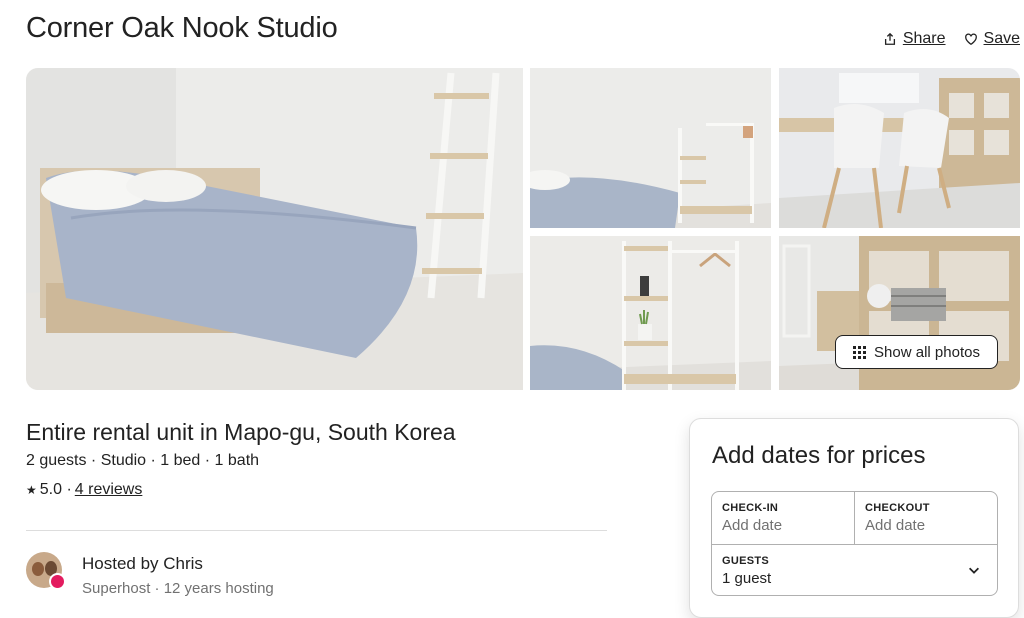 This screenshot has height=618, width=1024. Describe the element at coordinates (889, 38) in the screenshot. I see `share-icon` at that location.